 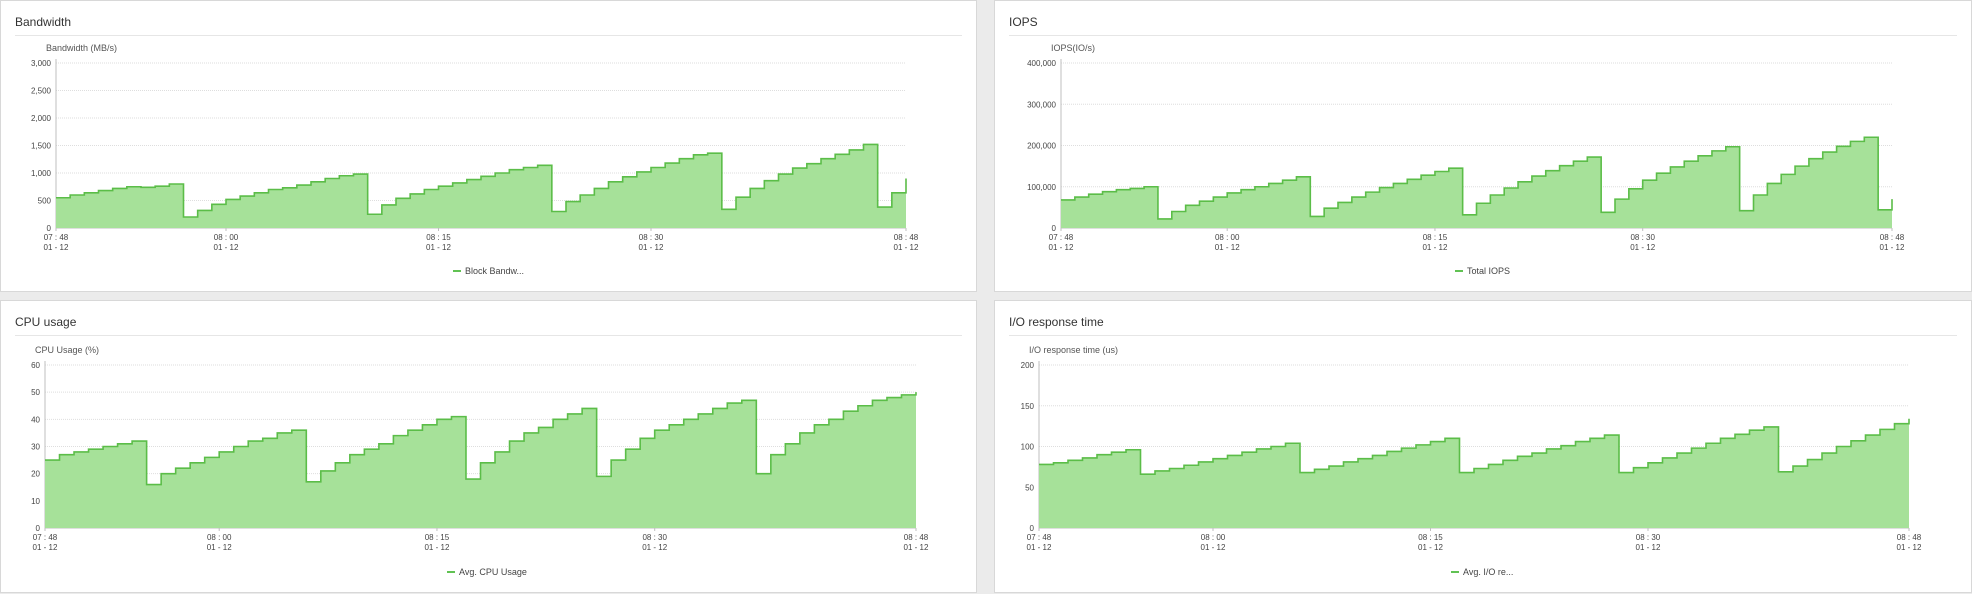 What do you see at coordinates (1041, 187) in the screenshot?
I see `y-tick-label: 100,000` at bounding box center [1041, 187].